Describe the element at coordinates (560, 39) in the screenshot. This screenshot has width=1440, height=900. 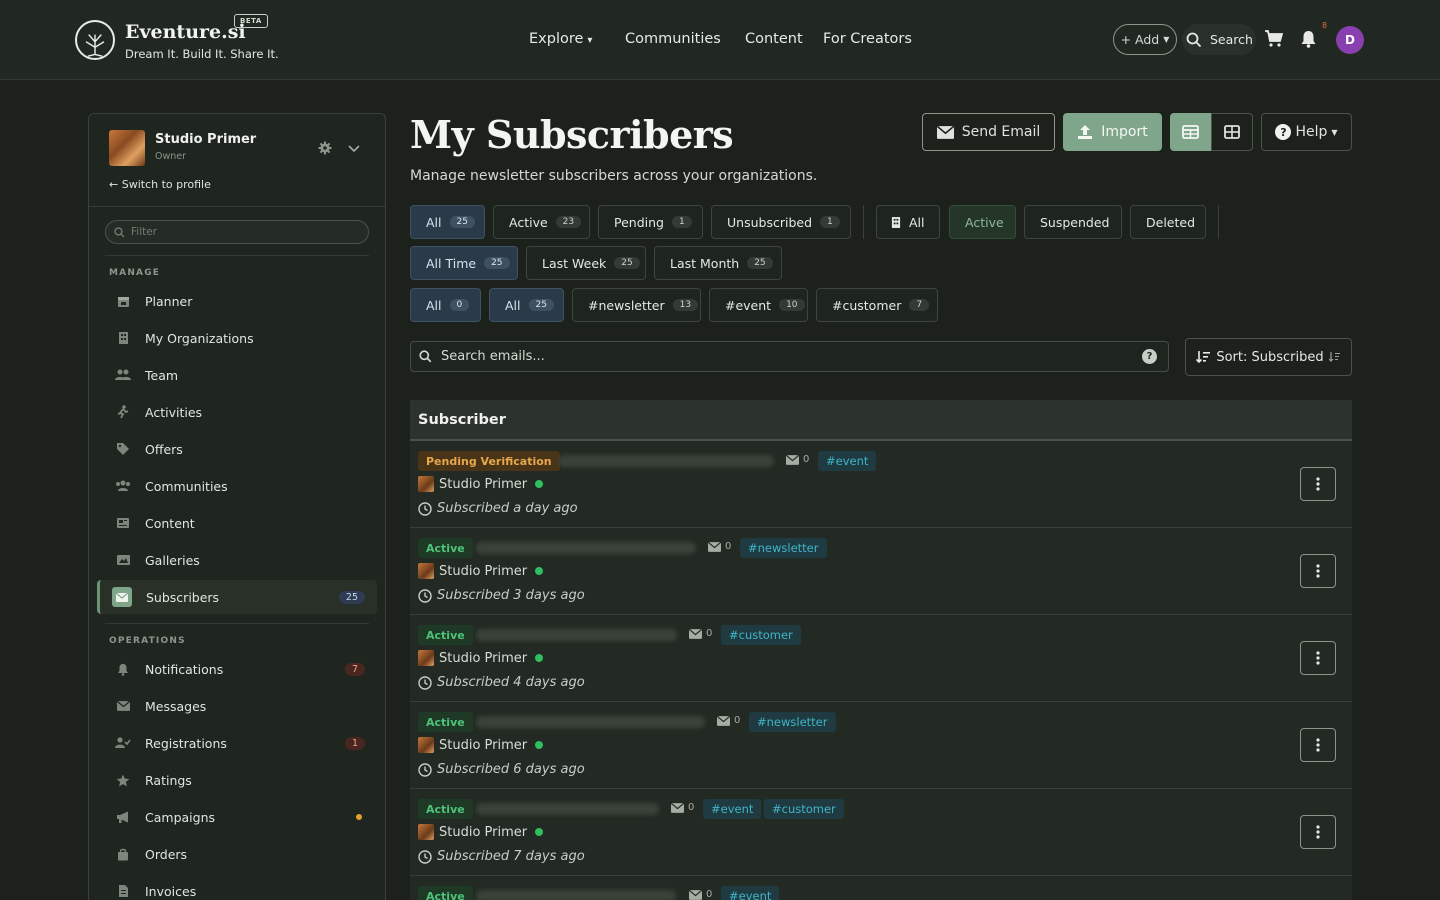
I see `nav-explore: Explore ▾` at that location.